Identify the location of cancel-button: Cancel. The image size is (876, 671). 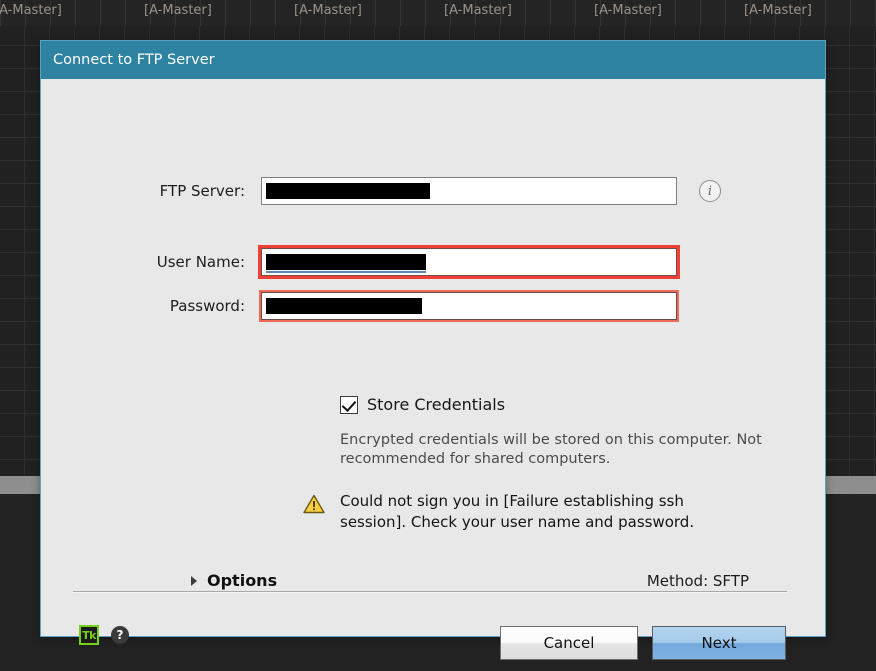
(569, 643).